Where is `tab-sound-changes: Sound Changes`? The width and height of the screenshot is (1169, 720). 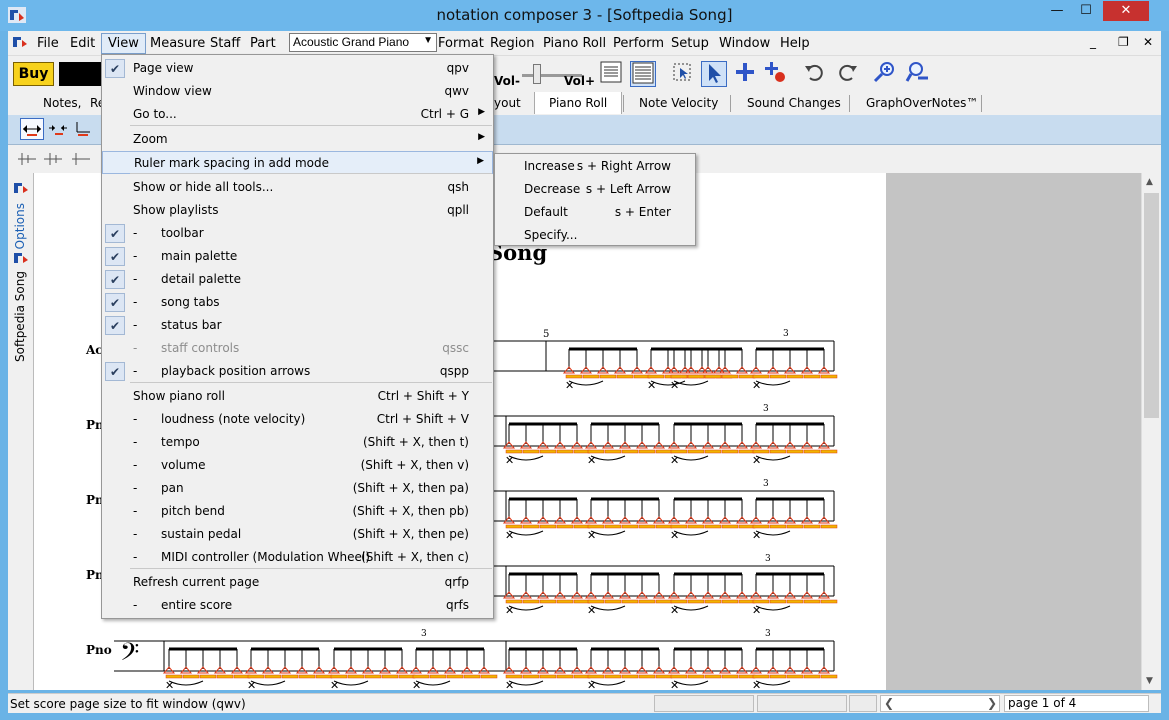 tab-sound-changes: Sound Changes is located at coordinates (794, 103).